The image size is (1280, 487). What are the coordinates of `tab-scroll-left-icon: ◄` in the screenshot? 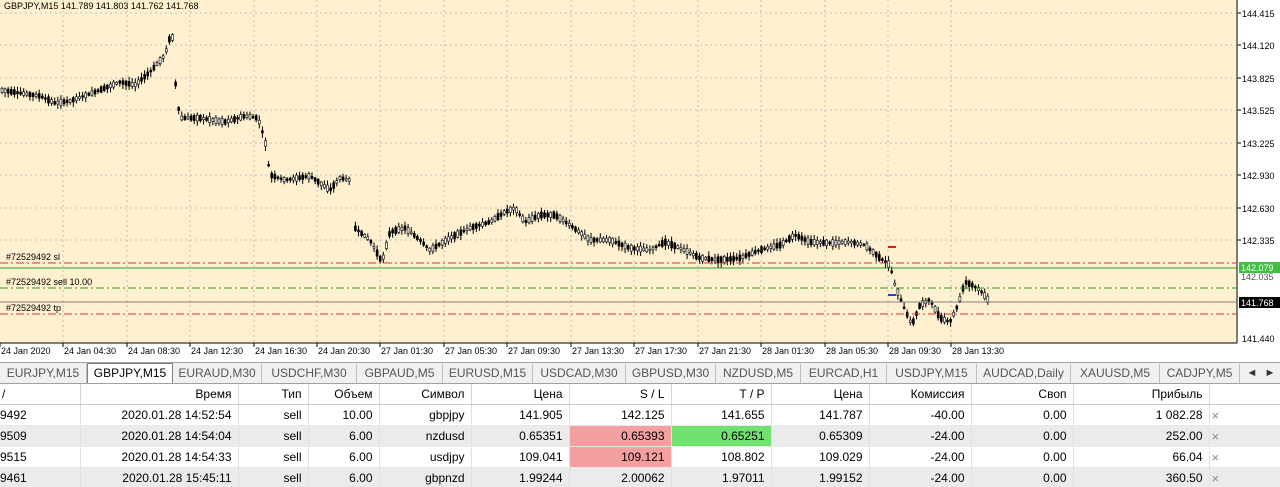 It's located at (1252, 373).